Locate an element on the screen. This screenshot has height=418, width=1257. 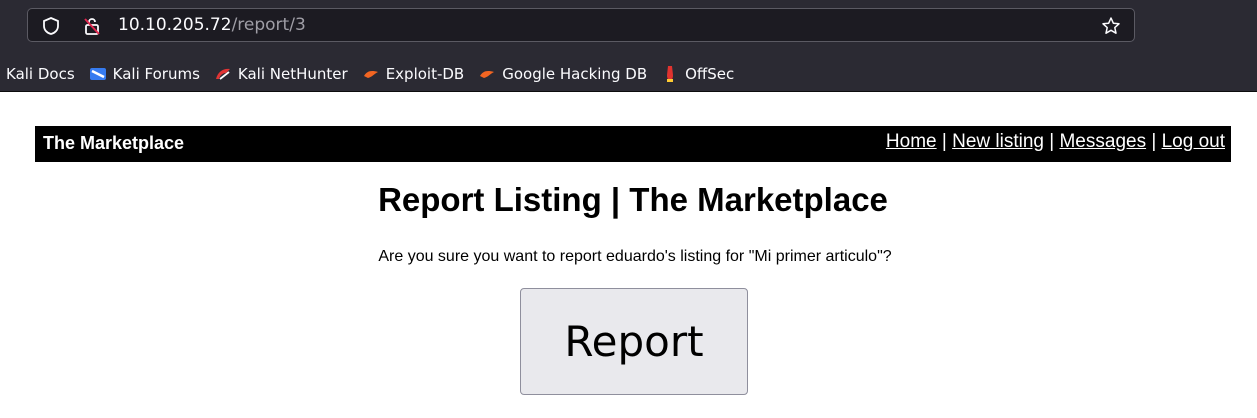
nav-new-listing-link: New listing is located at coordinates (998, 141).